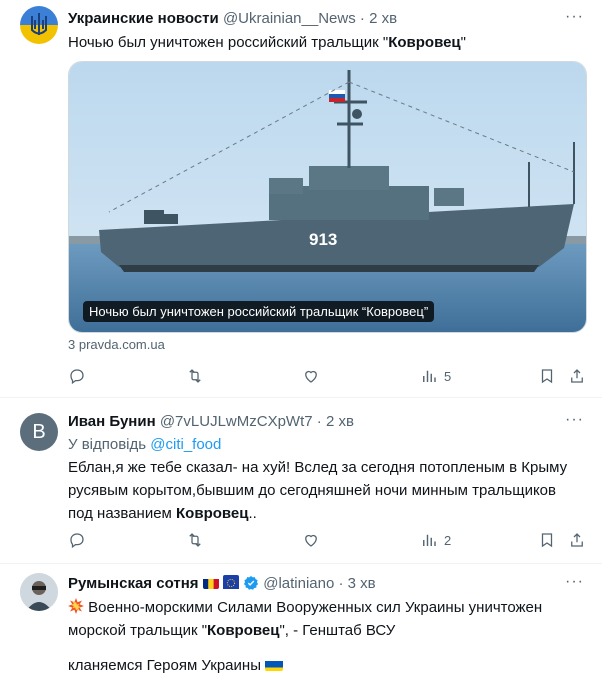 This screenshot has height=686, width=602. Describe the element at coordinates (236, 421) in the screenshot. I see `author-handle: @7vLUJLwMzCXpWt7` at that location.